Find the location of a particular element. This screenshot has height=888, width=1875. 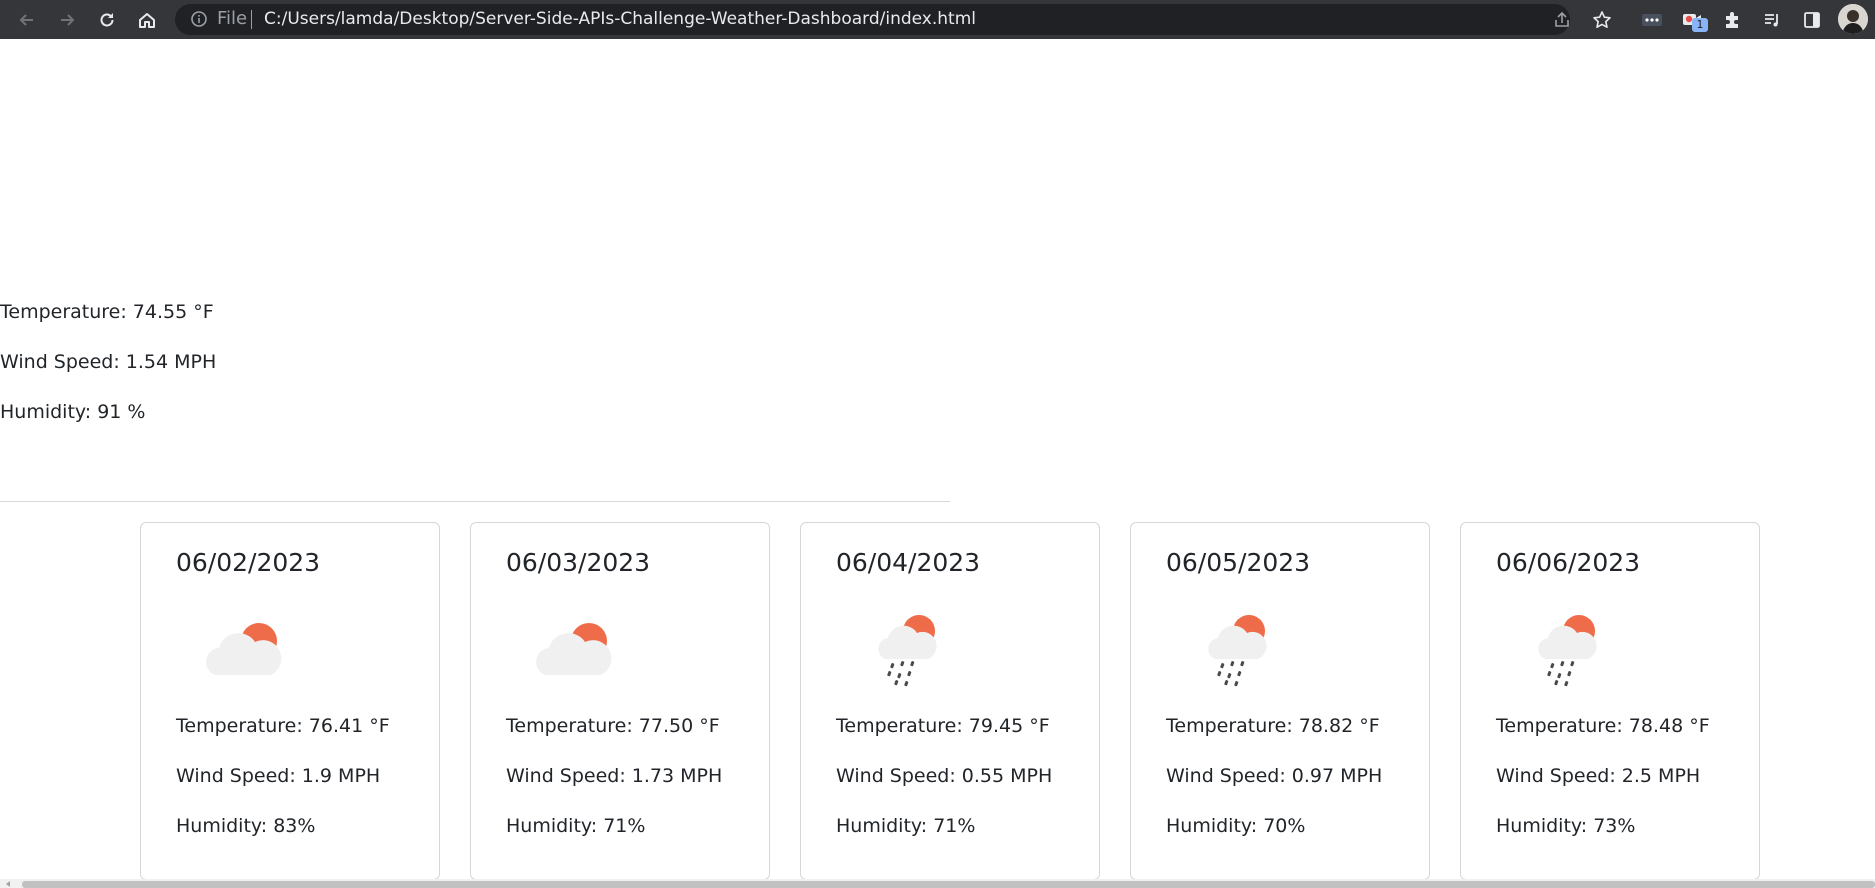

forward-arrow-icon is located at coordinates (68, 20).